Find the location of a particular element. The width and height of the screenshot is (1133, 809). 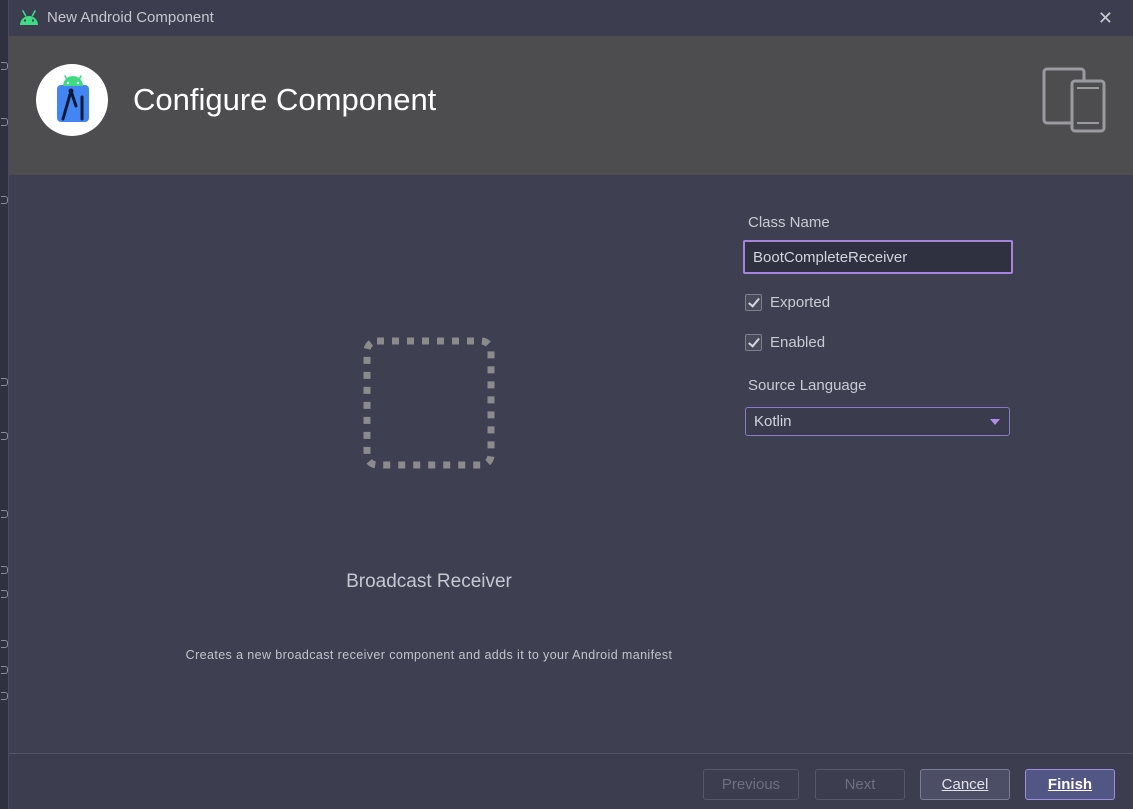

android-studio-logo-icon is located at coordinates (72, 100).